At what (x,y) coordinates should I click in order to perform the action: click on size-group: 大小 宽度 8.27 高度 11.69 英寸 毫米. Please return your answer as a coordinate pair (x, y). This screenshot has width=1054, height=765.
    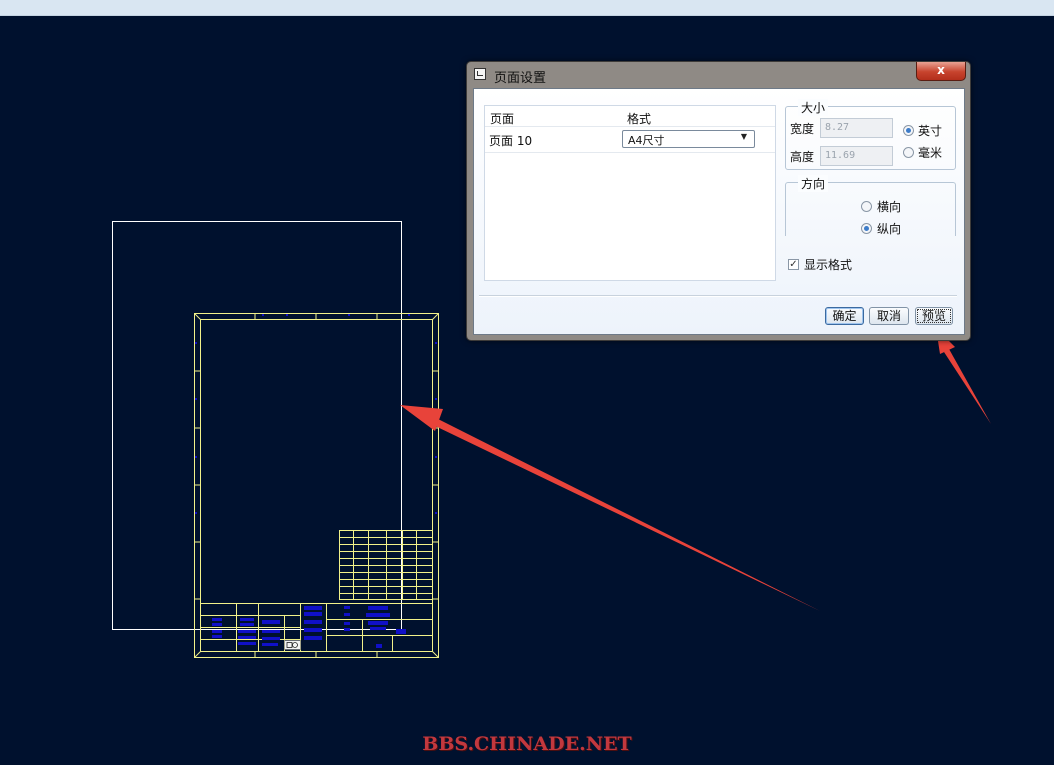
    Looking at the image, I should click on (870, 134).